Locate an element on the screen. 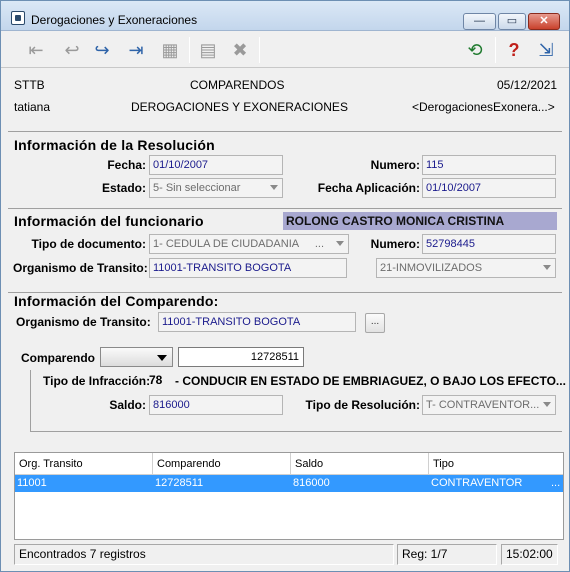 The image size is (570, 572). company-label: STTB is located at coordinates (29, 85).